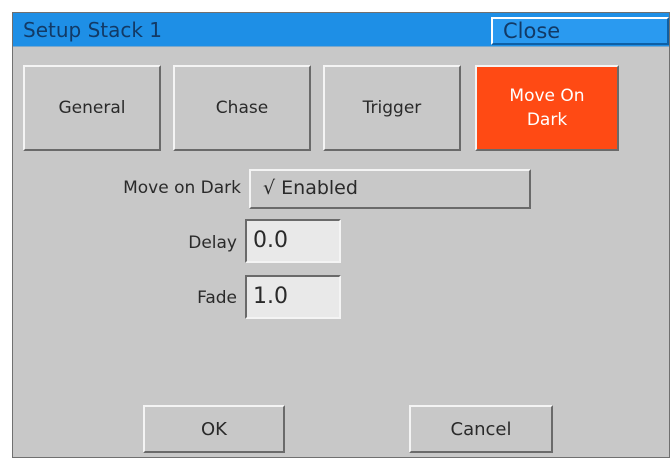  What do you see at coordinates (182, 188) in the screenshot?
I see `move-on-dark-label: Move on Dark` at bounding box center [182, 188].